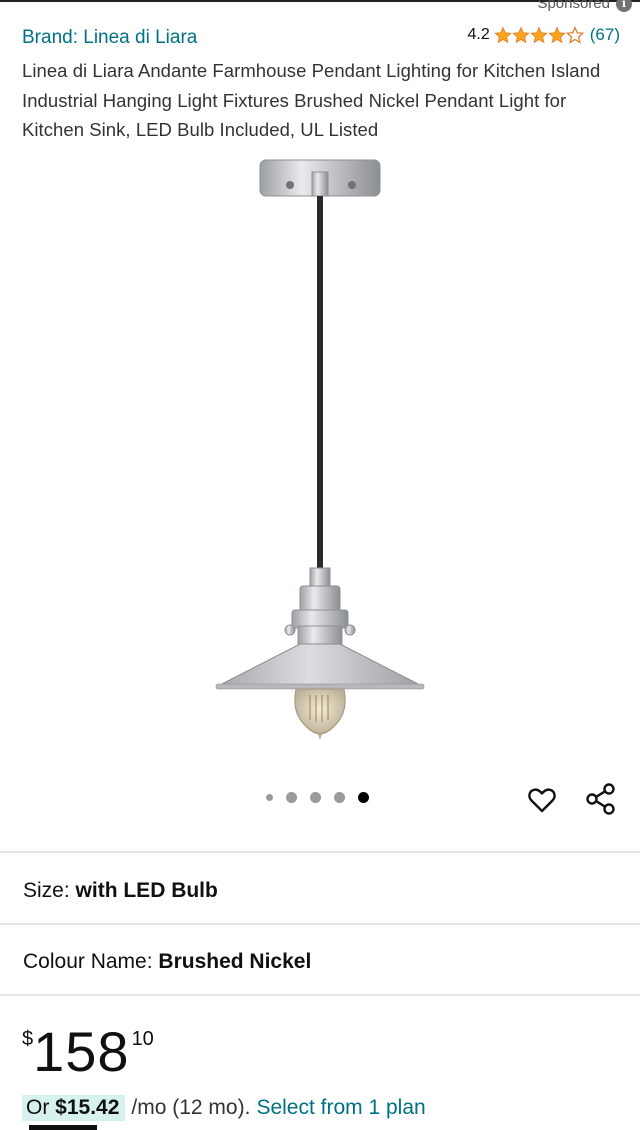  What do you see at coordinates (28, 1039) in the screenshot?
I see `price-currency-symbol: $` at bounding box center [28, 1039].